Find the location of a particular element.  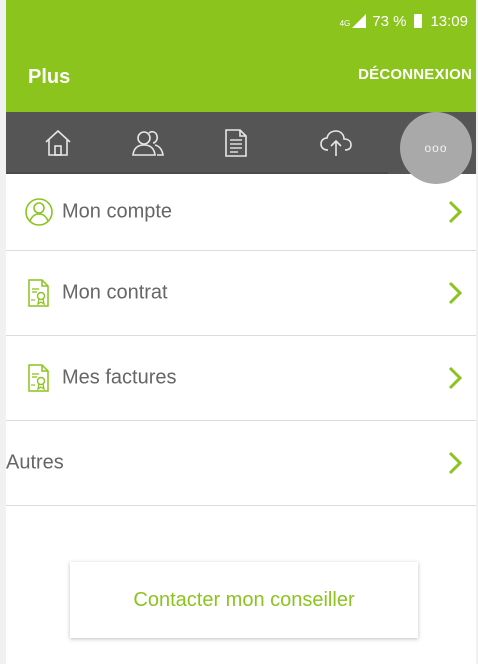

tab-more: ooo is located at coordinates (436, 148).